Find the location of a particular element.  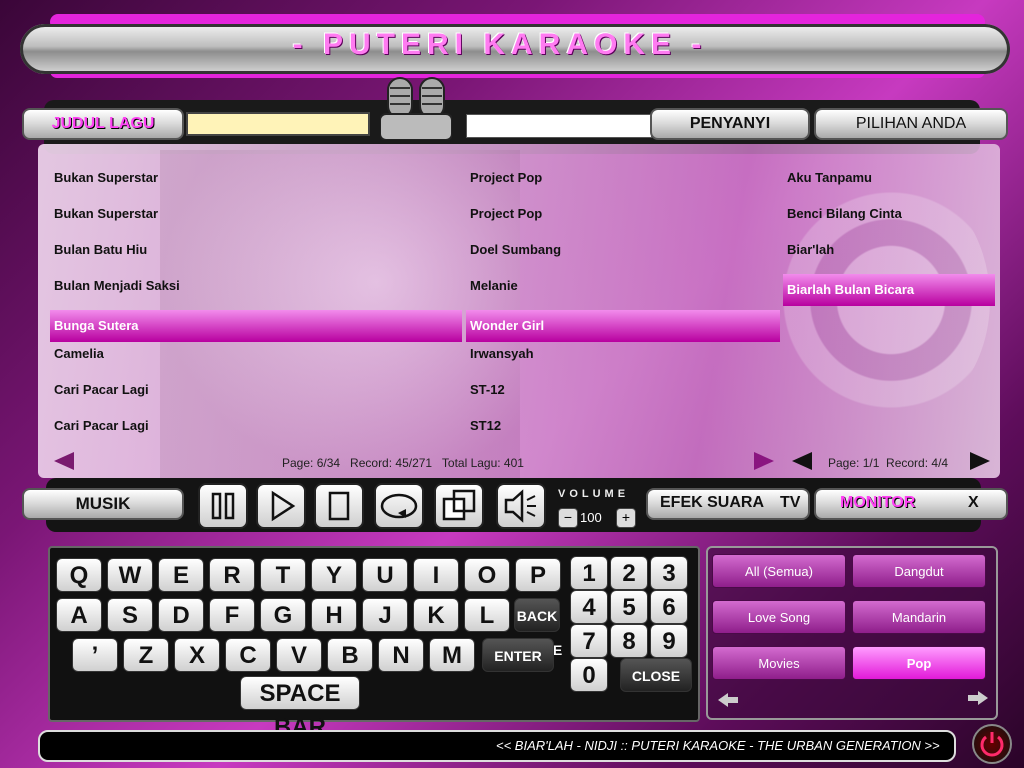

key-3: 3 is located at coordinates (669, 573).